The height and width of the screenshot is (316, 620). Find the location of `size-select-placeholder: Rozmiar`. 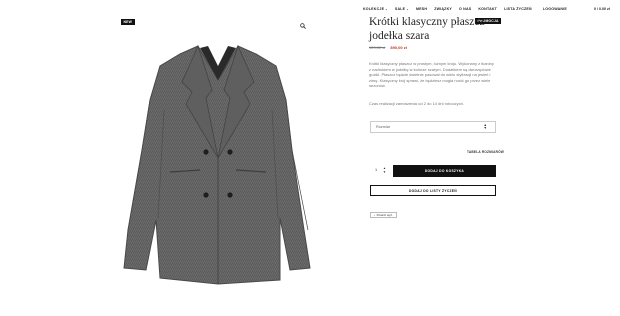

size-select-placeholder: Rozmiar is located at coordinates (383, 127).